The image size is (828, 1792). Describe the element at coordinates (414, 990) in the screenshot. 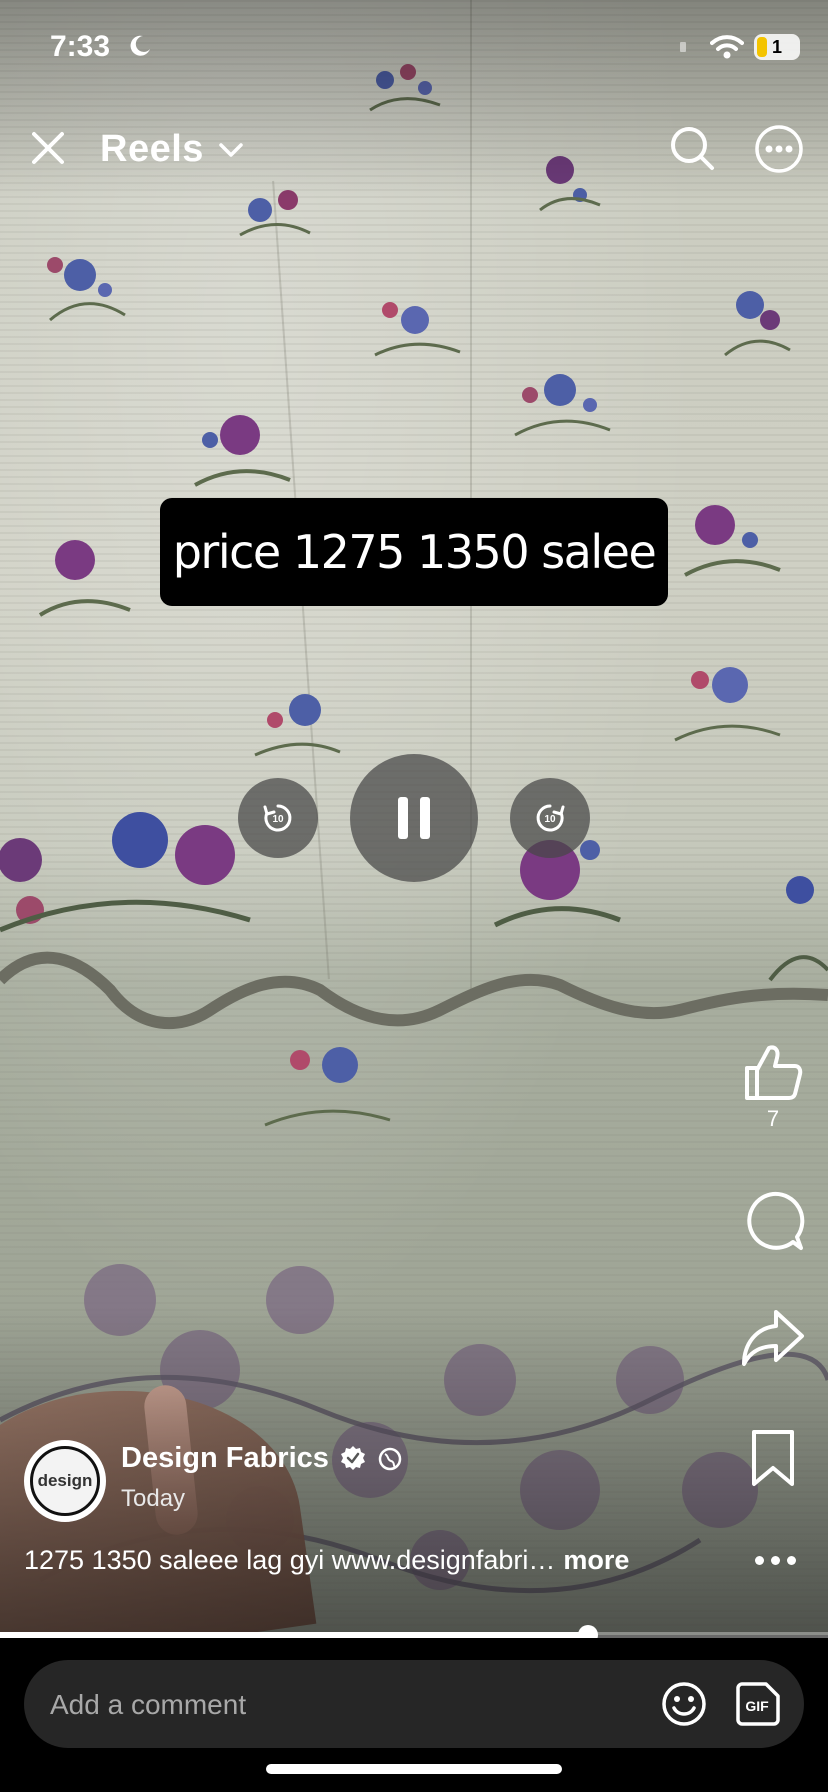

I see `fabric-border` at that location.